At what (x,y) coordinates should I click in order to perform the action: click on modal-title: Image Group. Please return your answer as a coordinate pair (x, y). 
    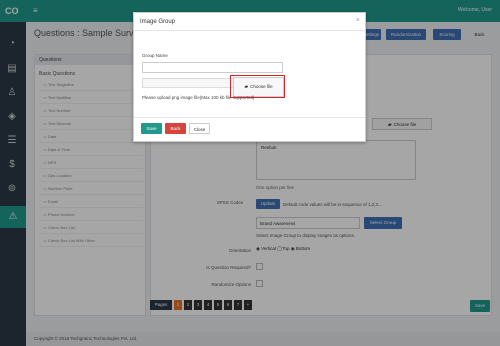
    Looking at the image, I should click on (158, 22).